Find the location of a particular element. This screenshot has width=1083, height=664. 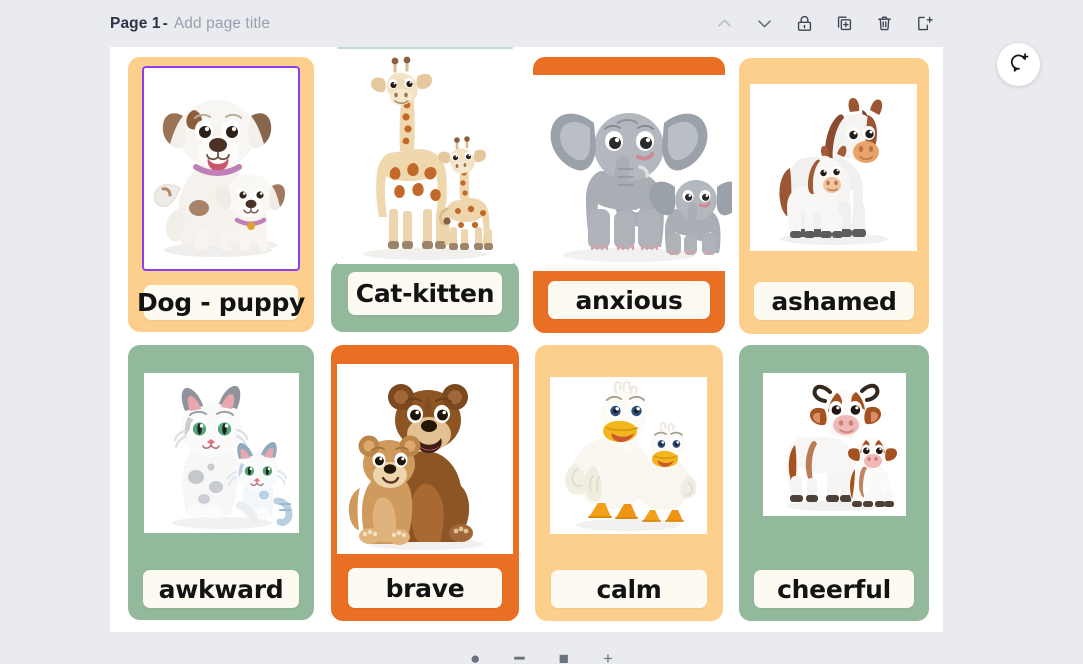

chevron-down-icon is located at coordinates (764, 23).